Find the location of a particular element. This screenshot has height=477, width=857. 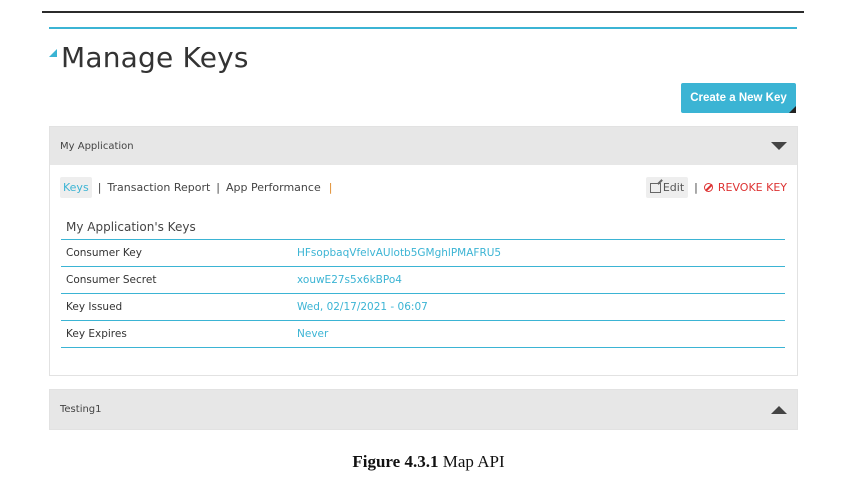

caption-text: Map API is located at coordinates (473, 461).